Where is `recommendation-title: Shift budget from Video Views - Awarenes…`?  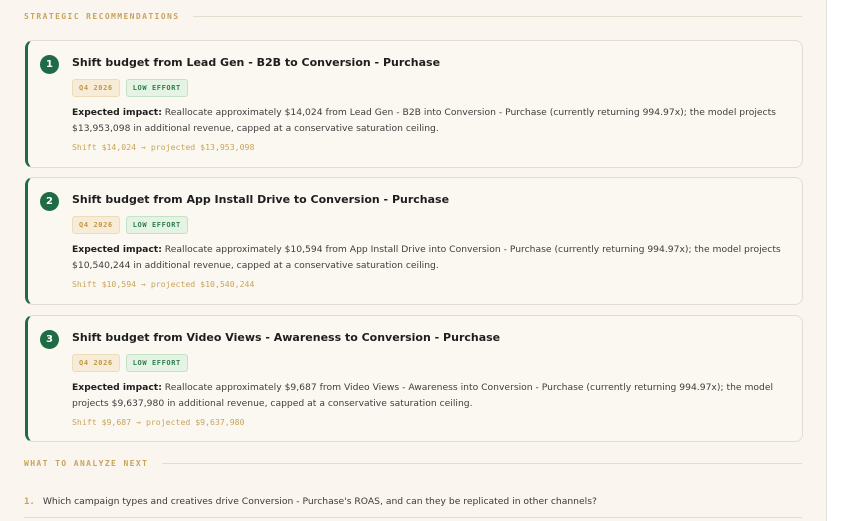 recommendation-title: Shift budget from Video Views - Awarenes… is located at coordinates (286, 337).